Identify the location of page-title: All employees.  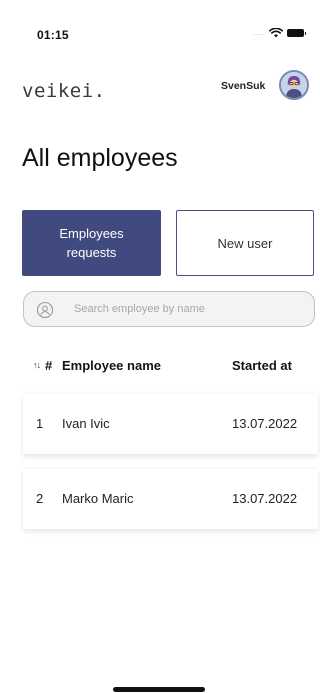
(100, 158).